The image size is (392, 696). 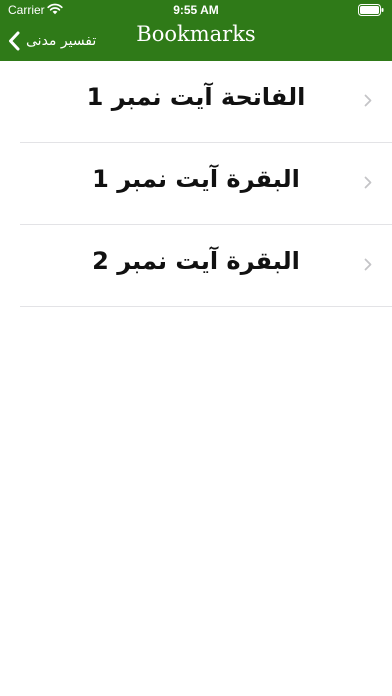 I want to click on clock: 9:55 AM, so click(x=196, y=10).